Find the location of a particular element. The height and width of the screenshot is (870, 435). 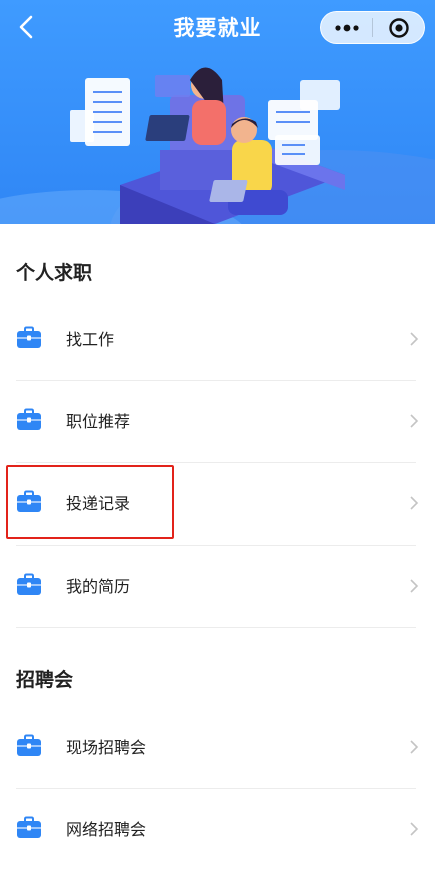

more-dots-icon is located at coordinates (346, 27).